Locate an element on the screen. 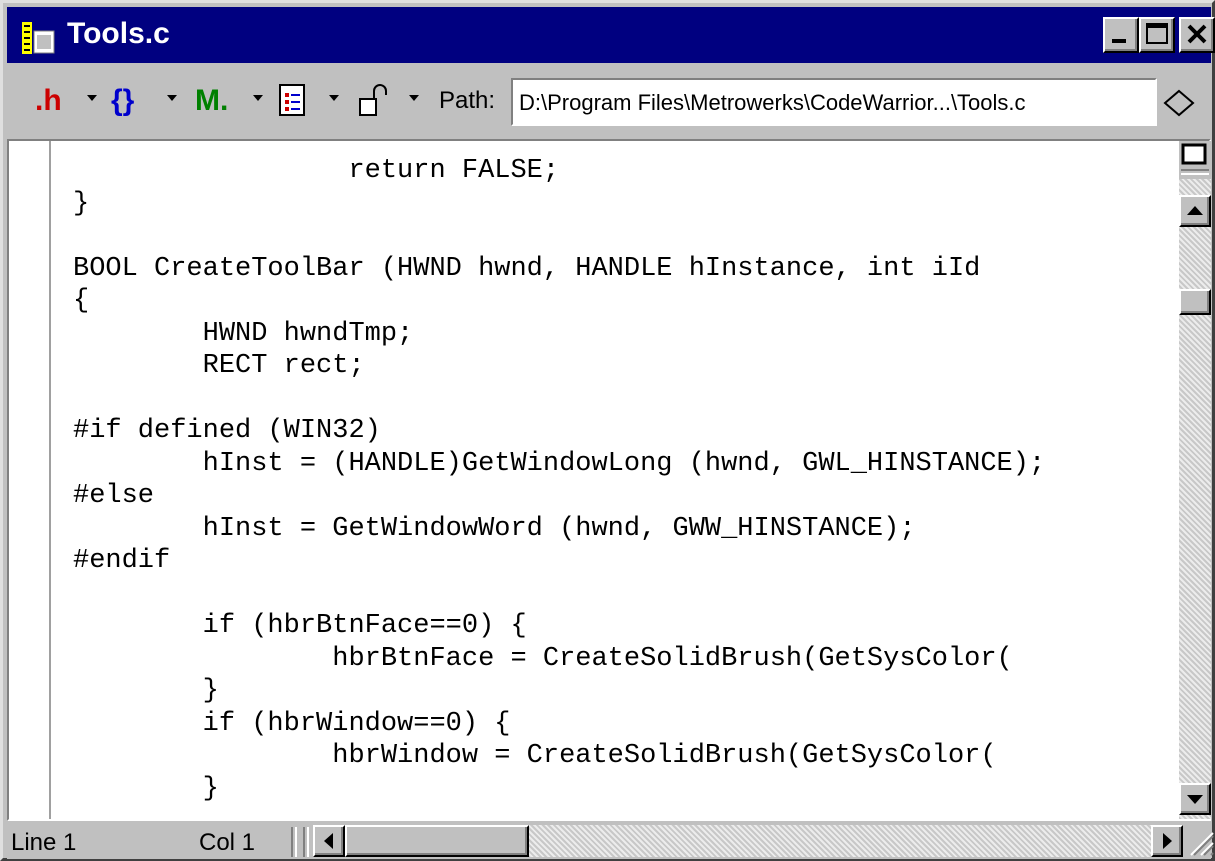  arrow-left-icon is located at coordinates (328, 841).